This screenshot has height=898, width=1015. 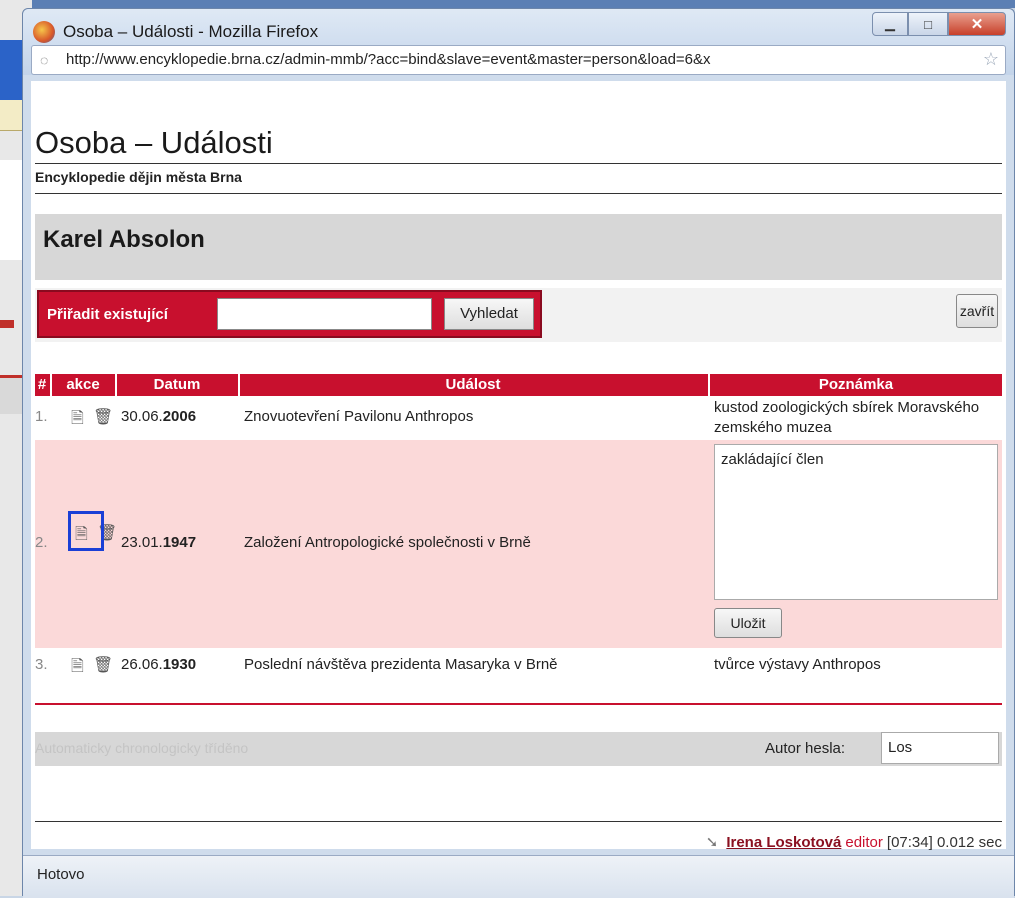 I want to click on row-date: 26.06.1930, so click(x=158, y=664).